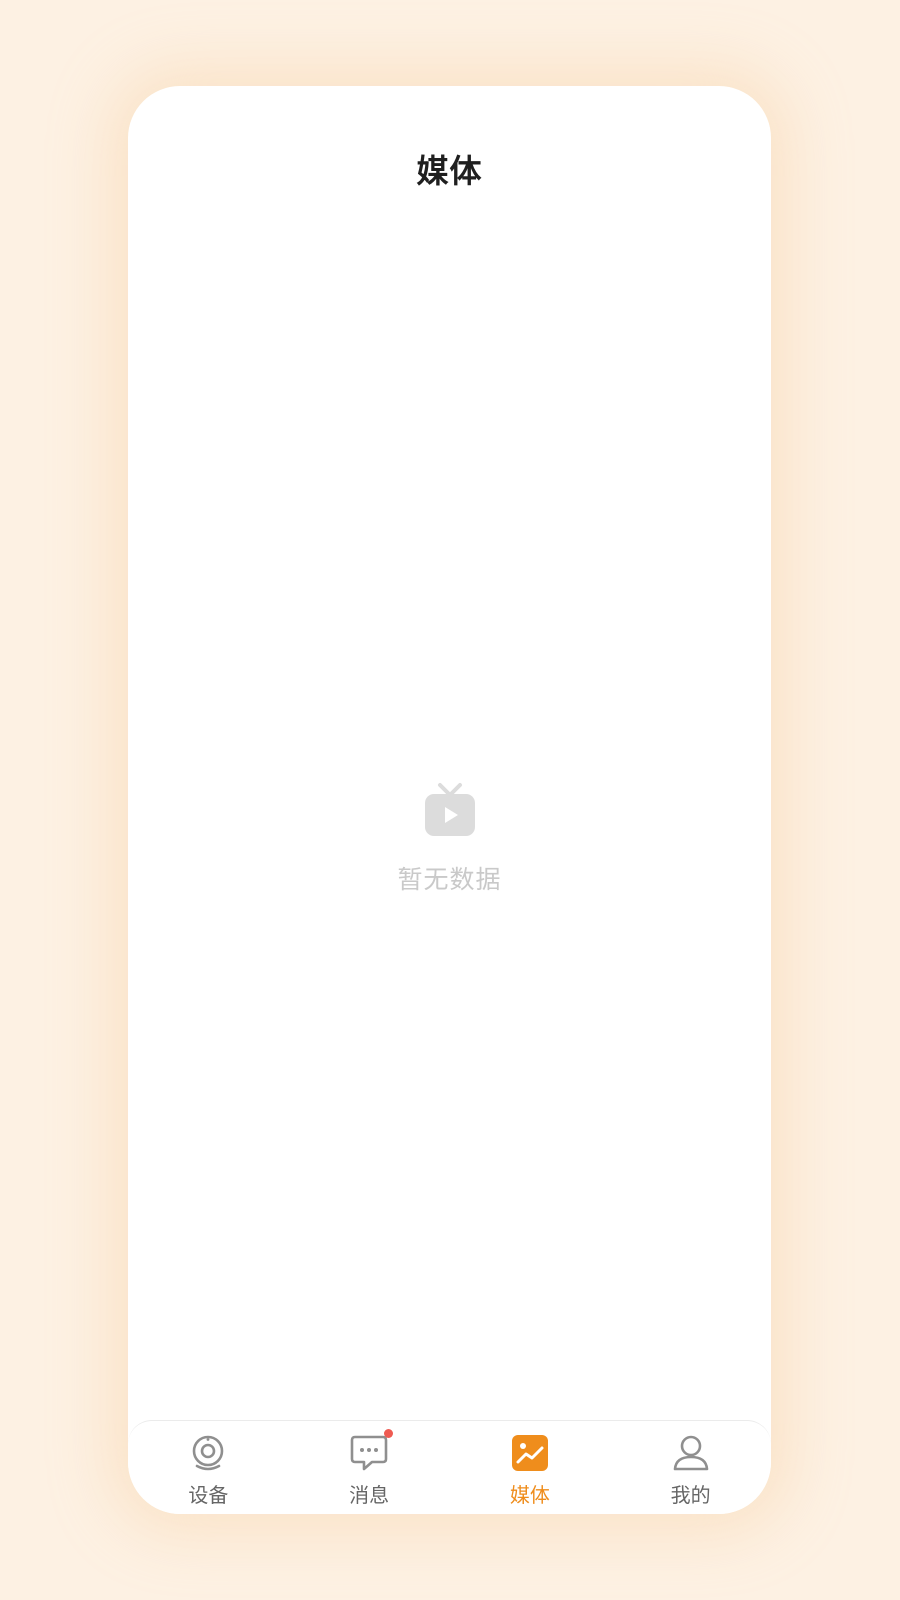 The width and height of the screenshot is (900, 1600). What do you see at coordinates (691, 1453) in the screenshot?
I see `user-icon` at bounding box center [691, 1453].